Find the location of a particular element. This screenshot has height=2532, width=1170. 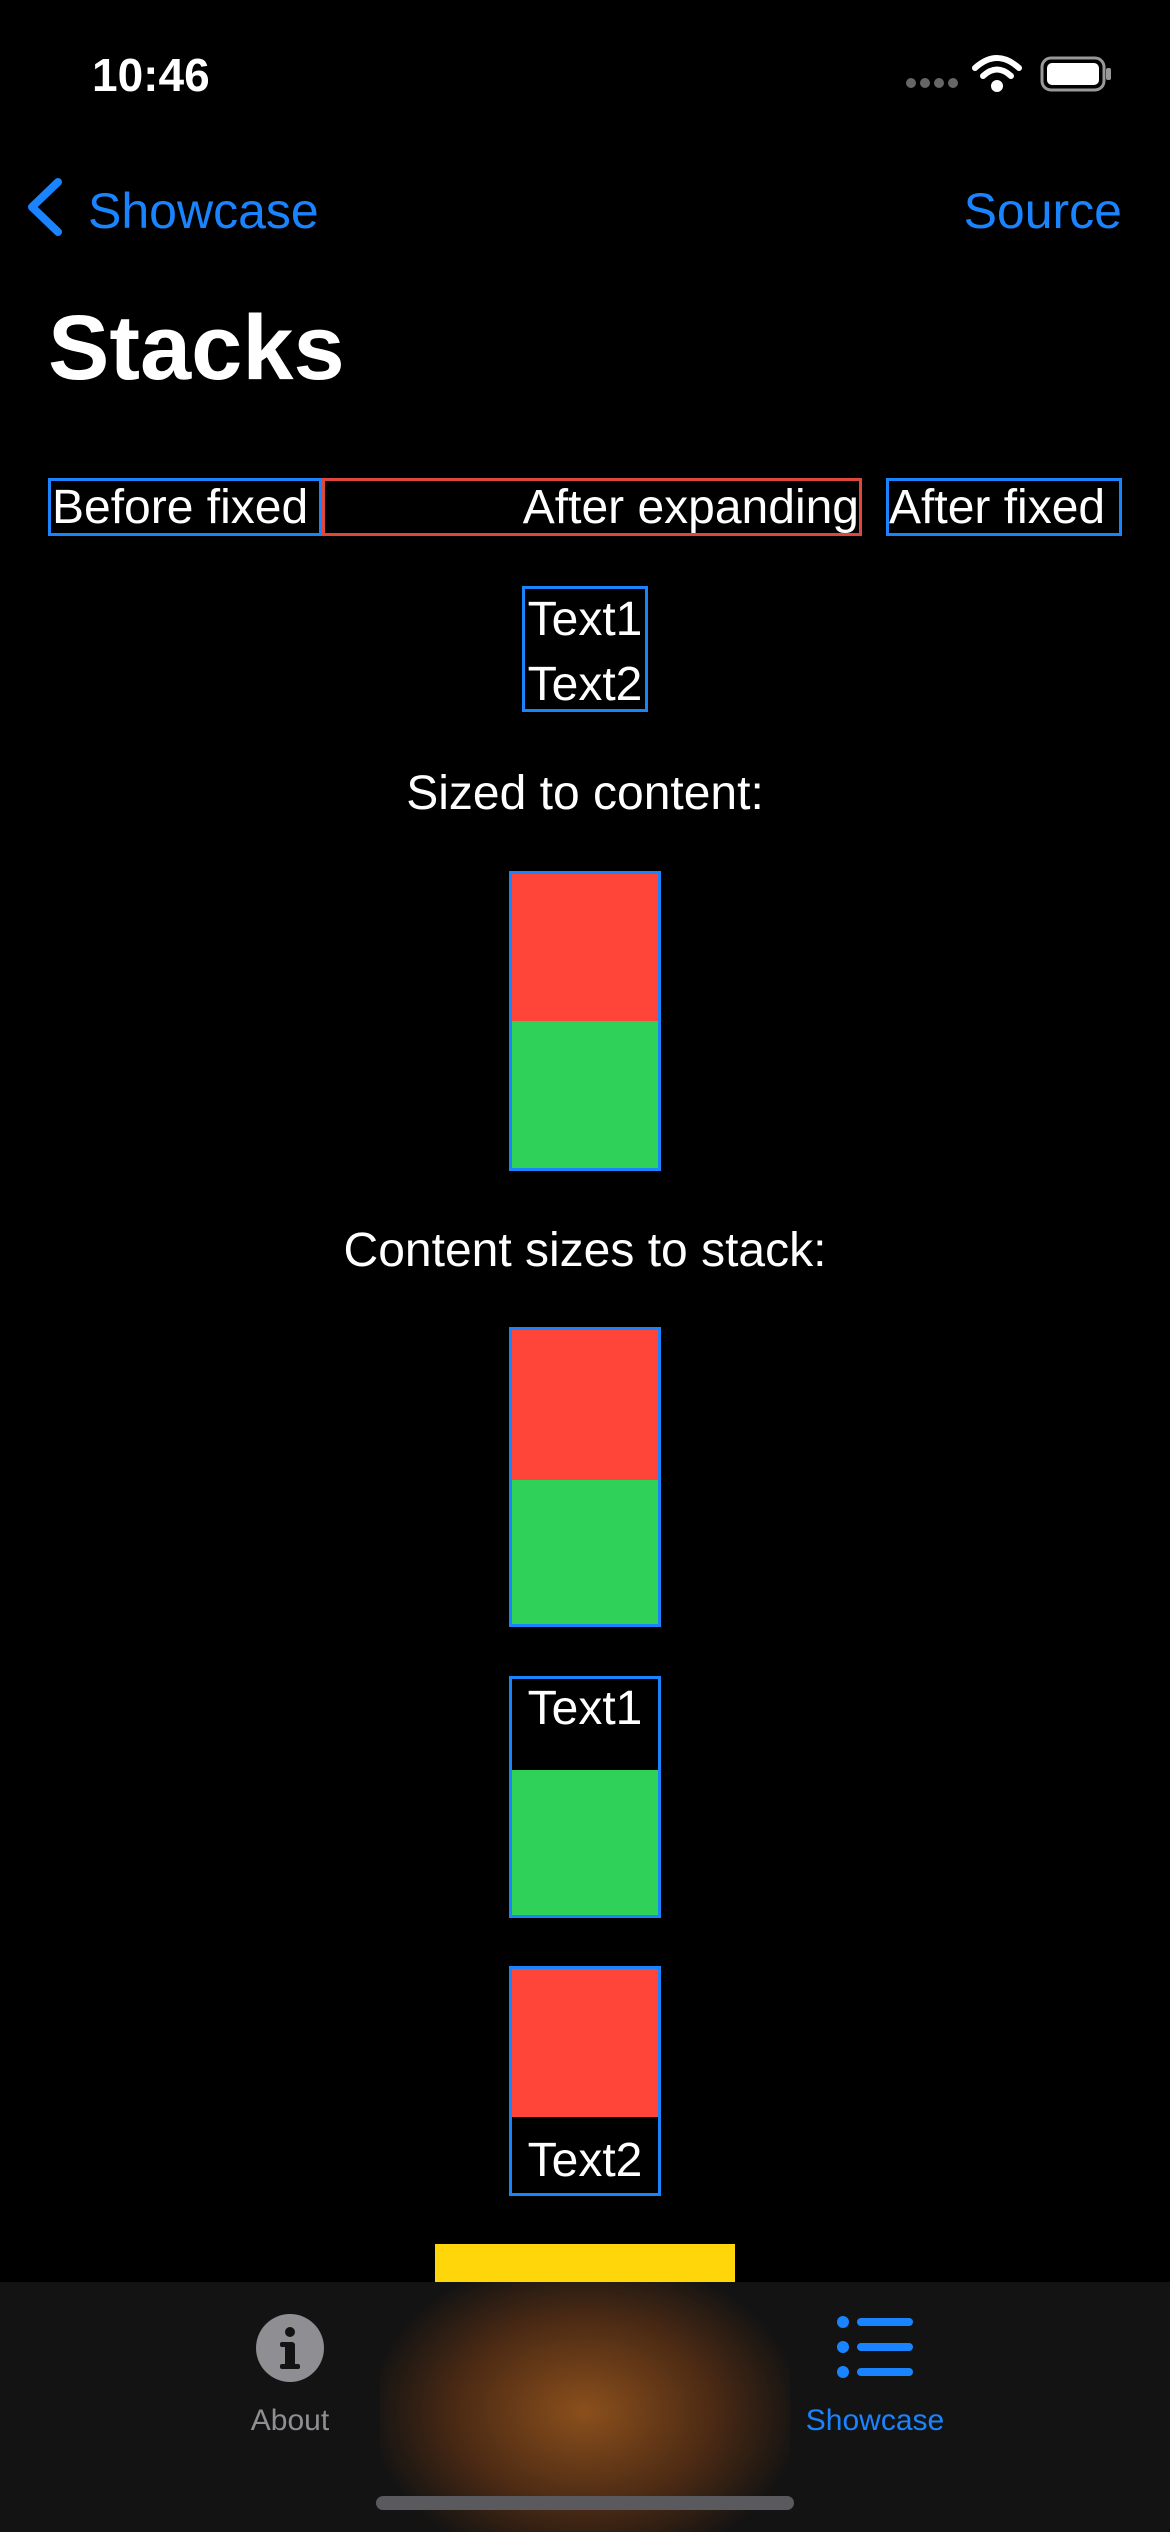

wifi-icon is located at coordinates (997, 74).